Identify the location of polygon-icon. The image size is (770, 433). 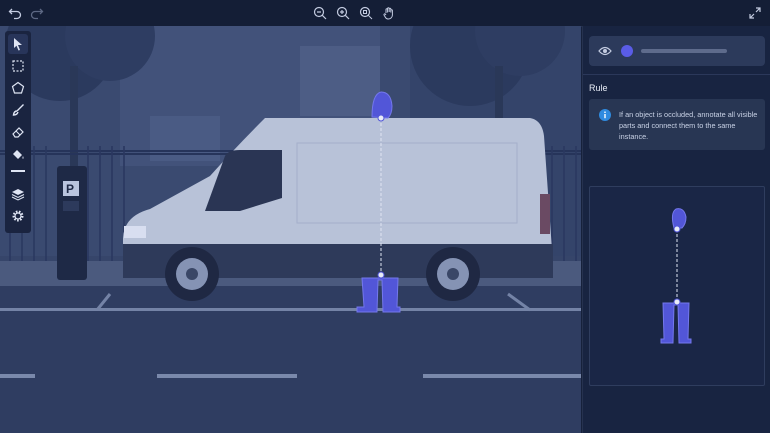
(18, 87).